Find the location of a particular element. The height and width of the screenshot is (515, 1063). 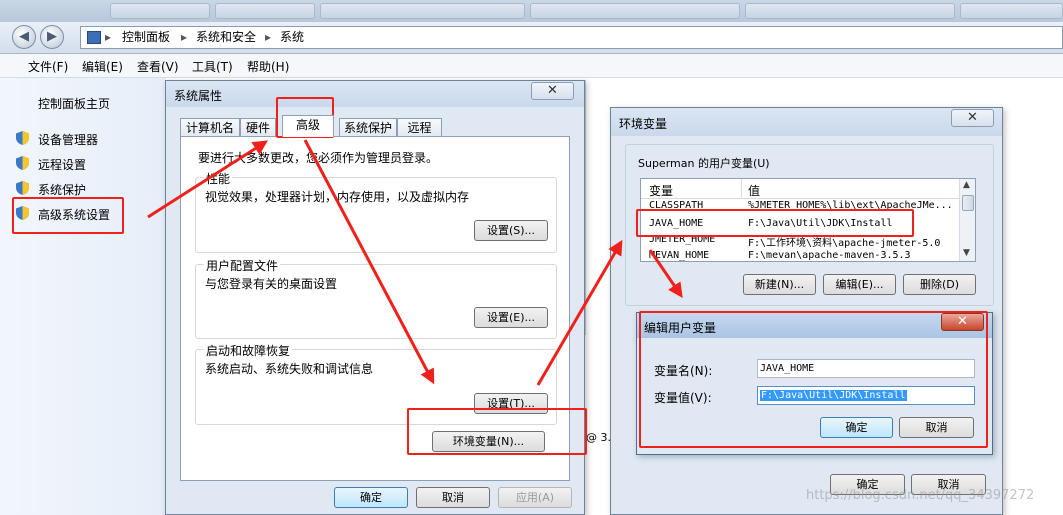

arrow-to-advanced-tab is located at coordinates (208, 179).